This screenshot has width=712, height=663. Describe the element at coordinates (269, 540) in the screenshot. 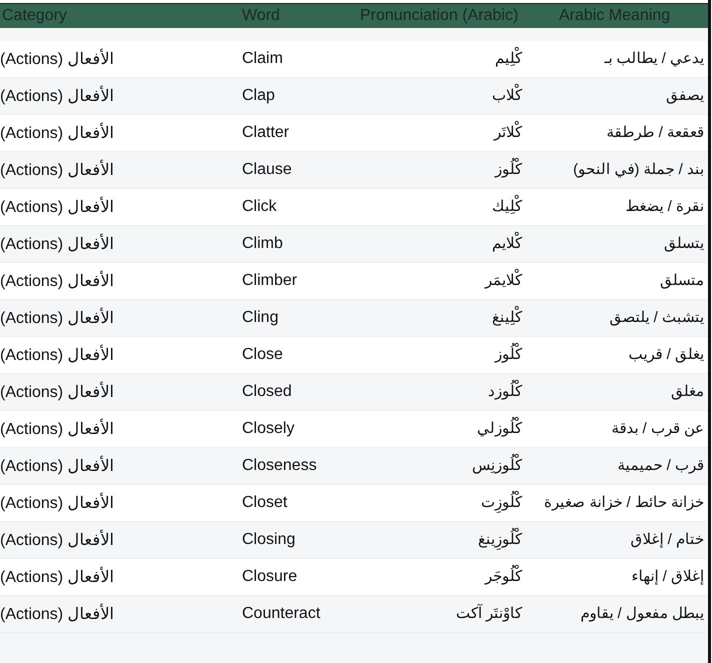

I see `table-cell: Closing` at that location.